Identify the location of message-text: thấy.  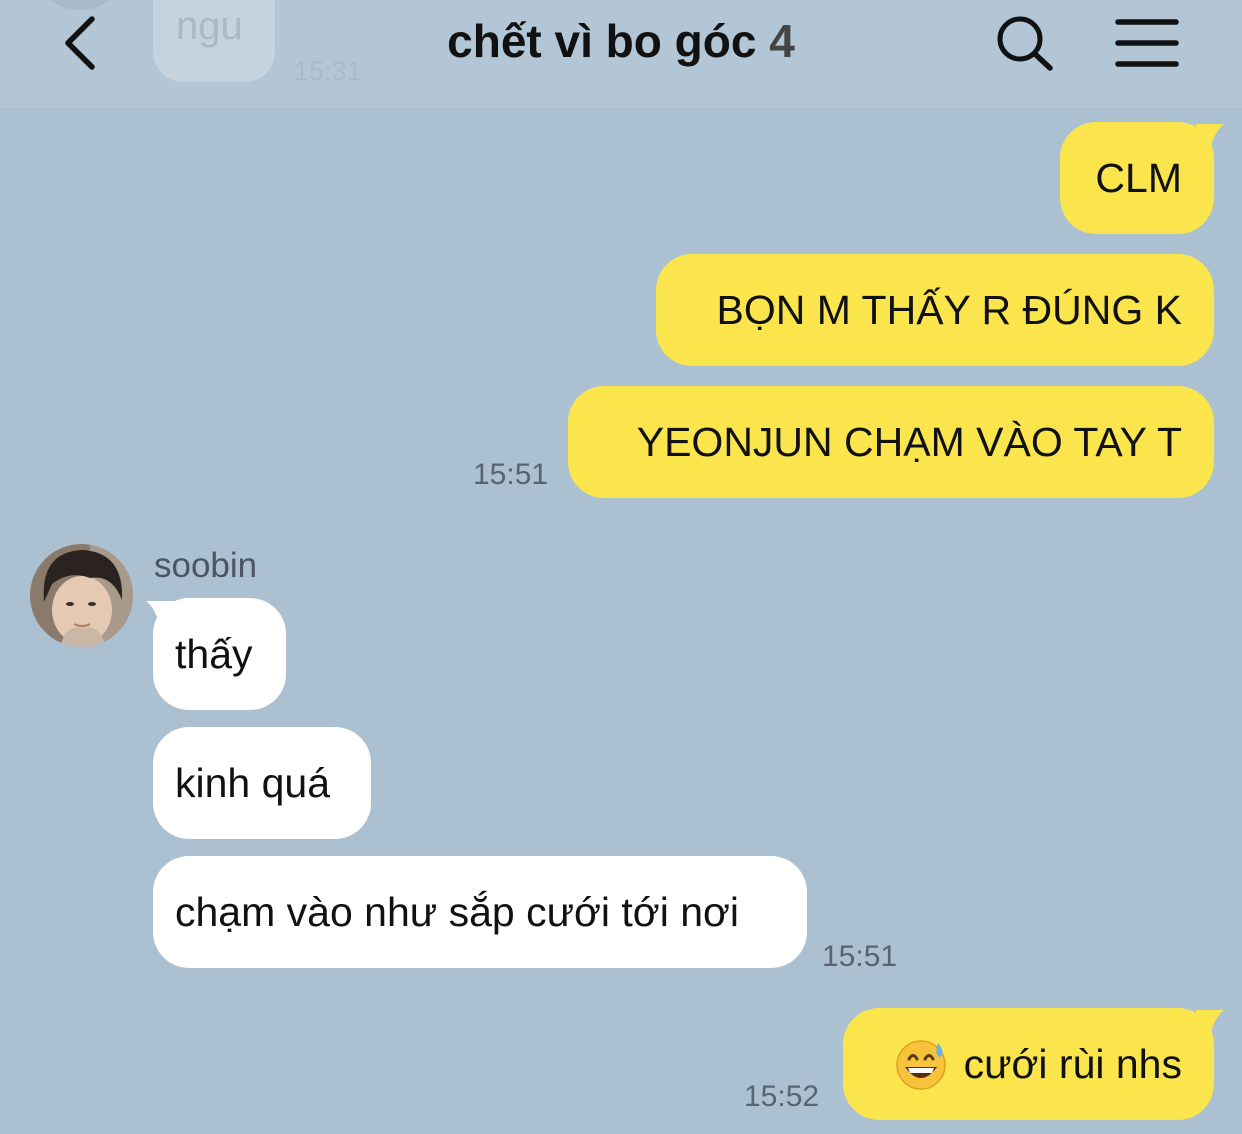
(214, 653).